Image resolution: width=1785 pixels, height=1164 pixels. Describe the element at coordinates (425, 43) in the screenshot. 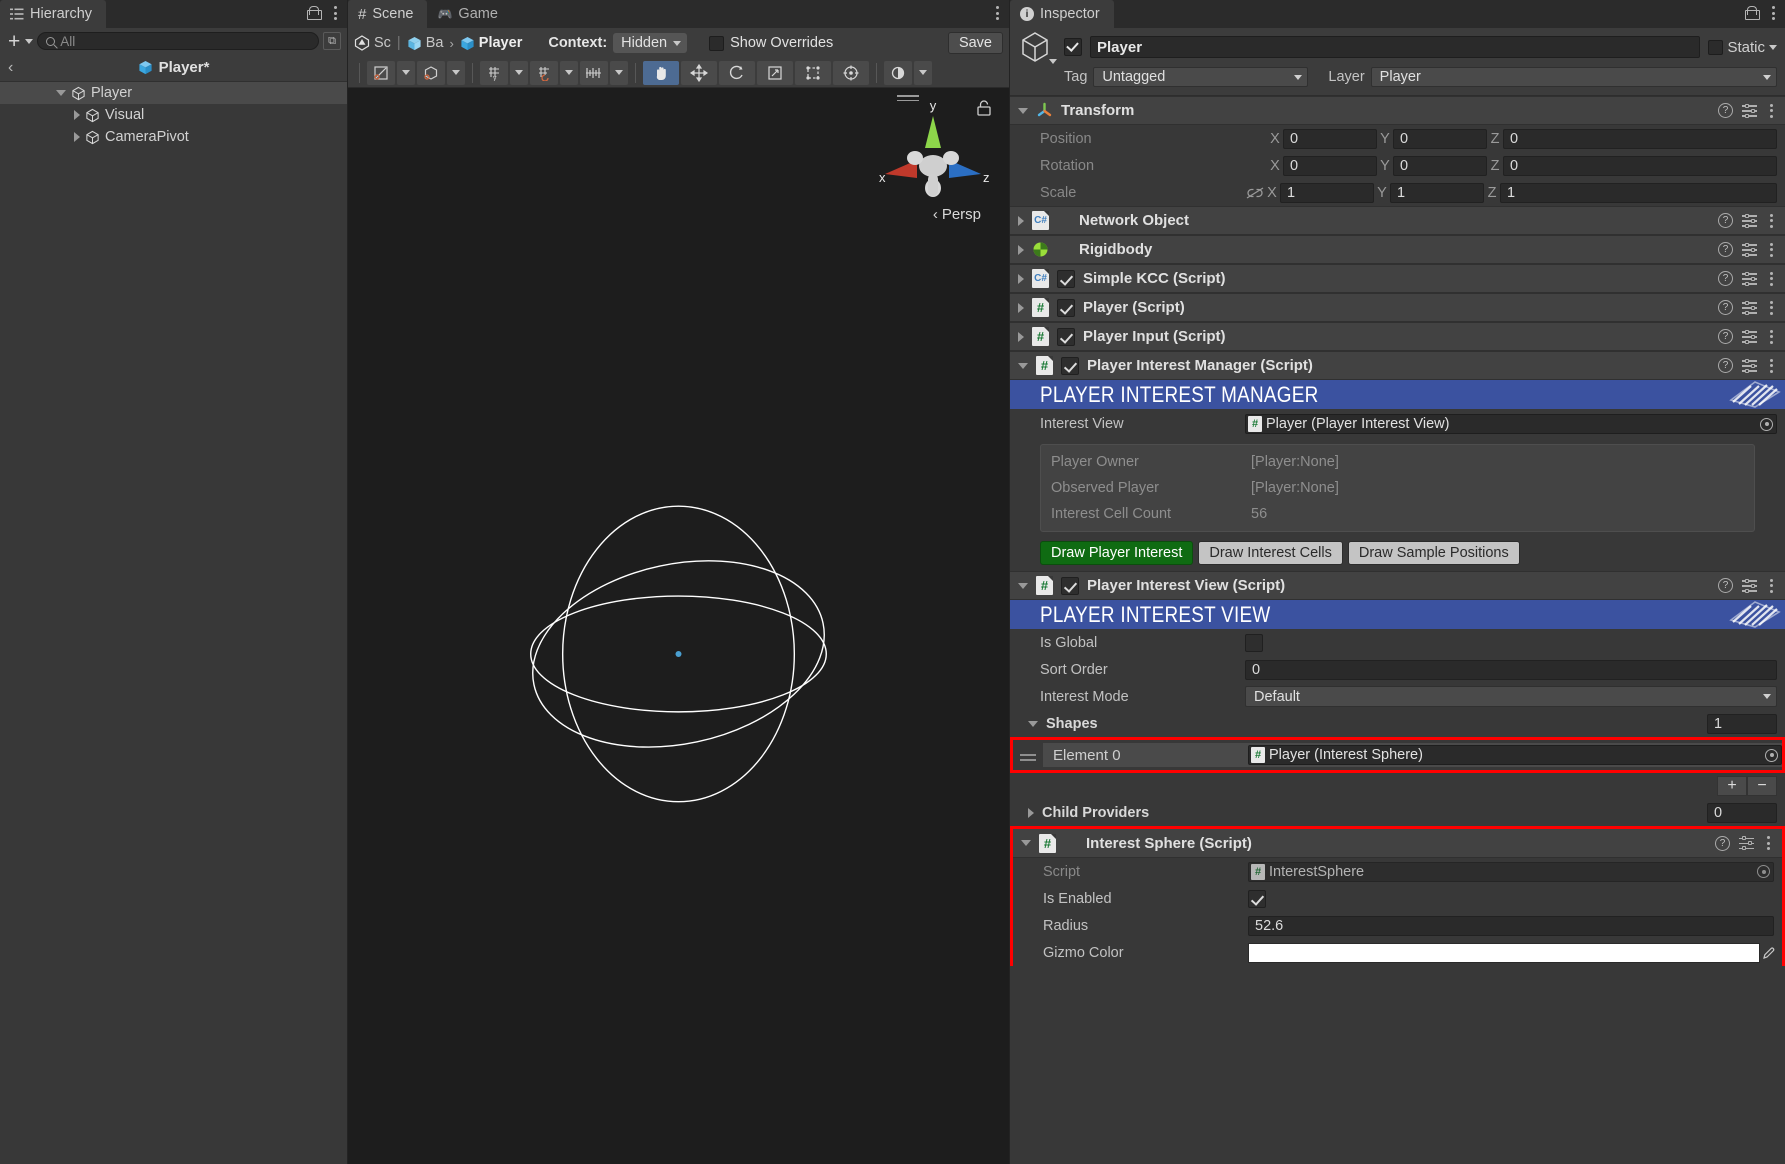

I see `breadcrumb-prefab: Ba` at that location.